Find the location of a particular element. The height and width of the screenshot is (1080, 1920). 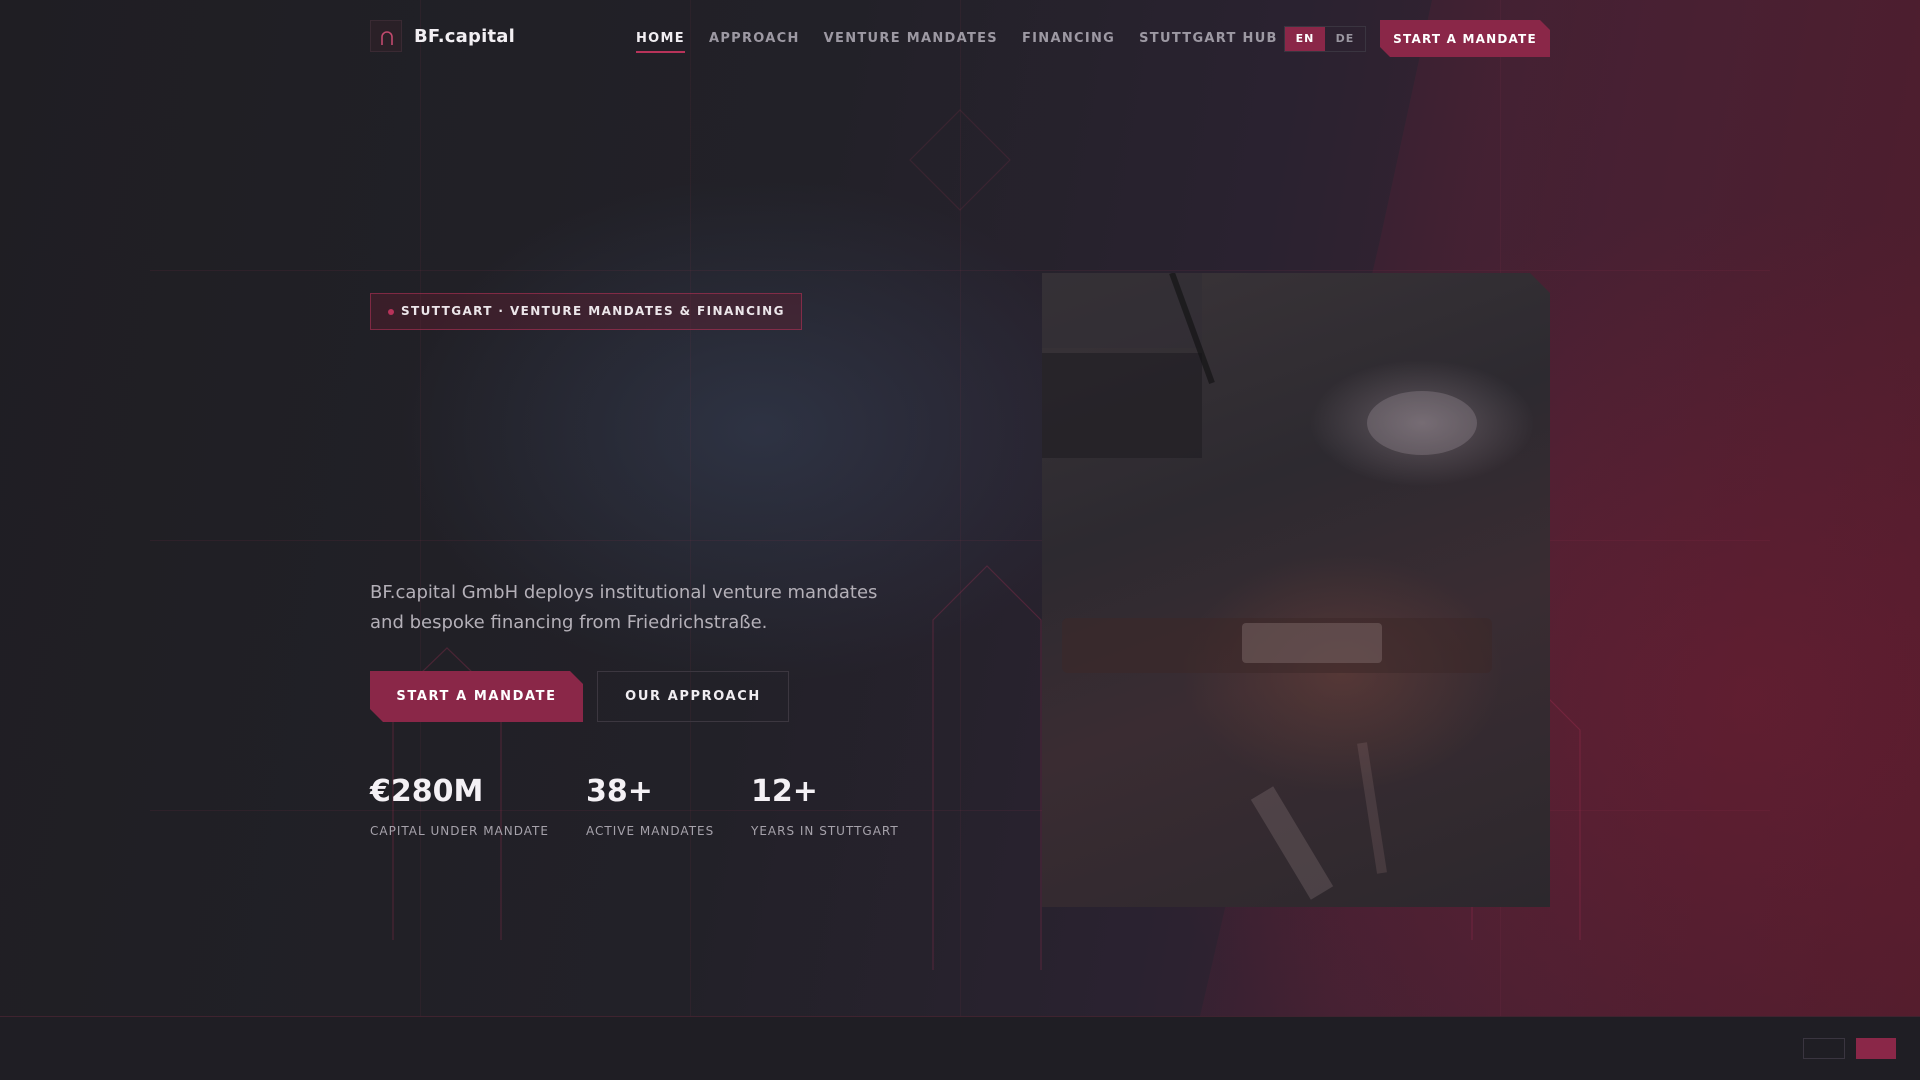

stat-value: 12+ is located at coordinates (784, 791).